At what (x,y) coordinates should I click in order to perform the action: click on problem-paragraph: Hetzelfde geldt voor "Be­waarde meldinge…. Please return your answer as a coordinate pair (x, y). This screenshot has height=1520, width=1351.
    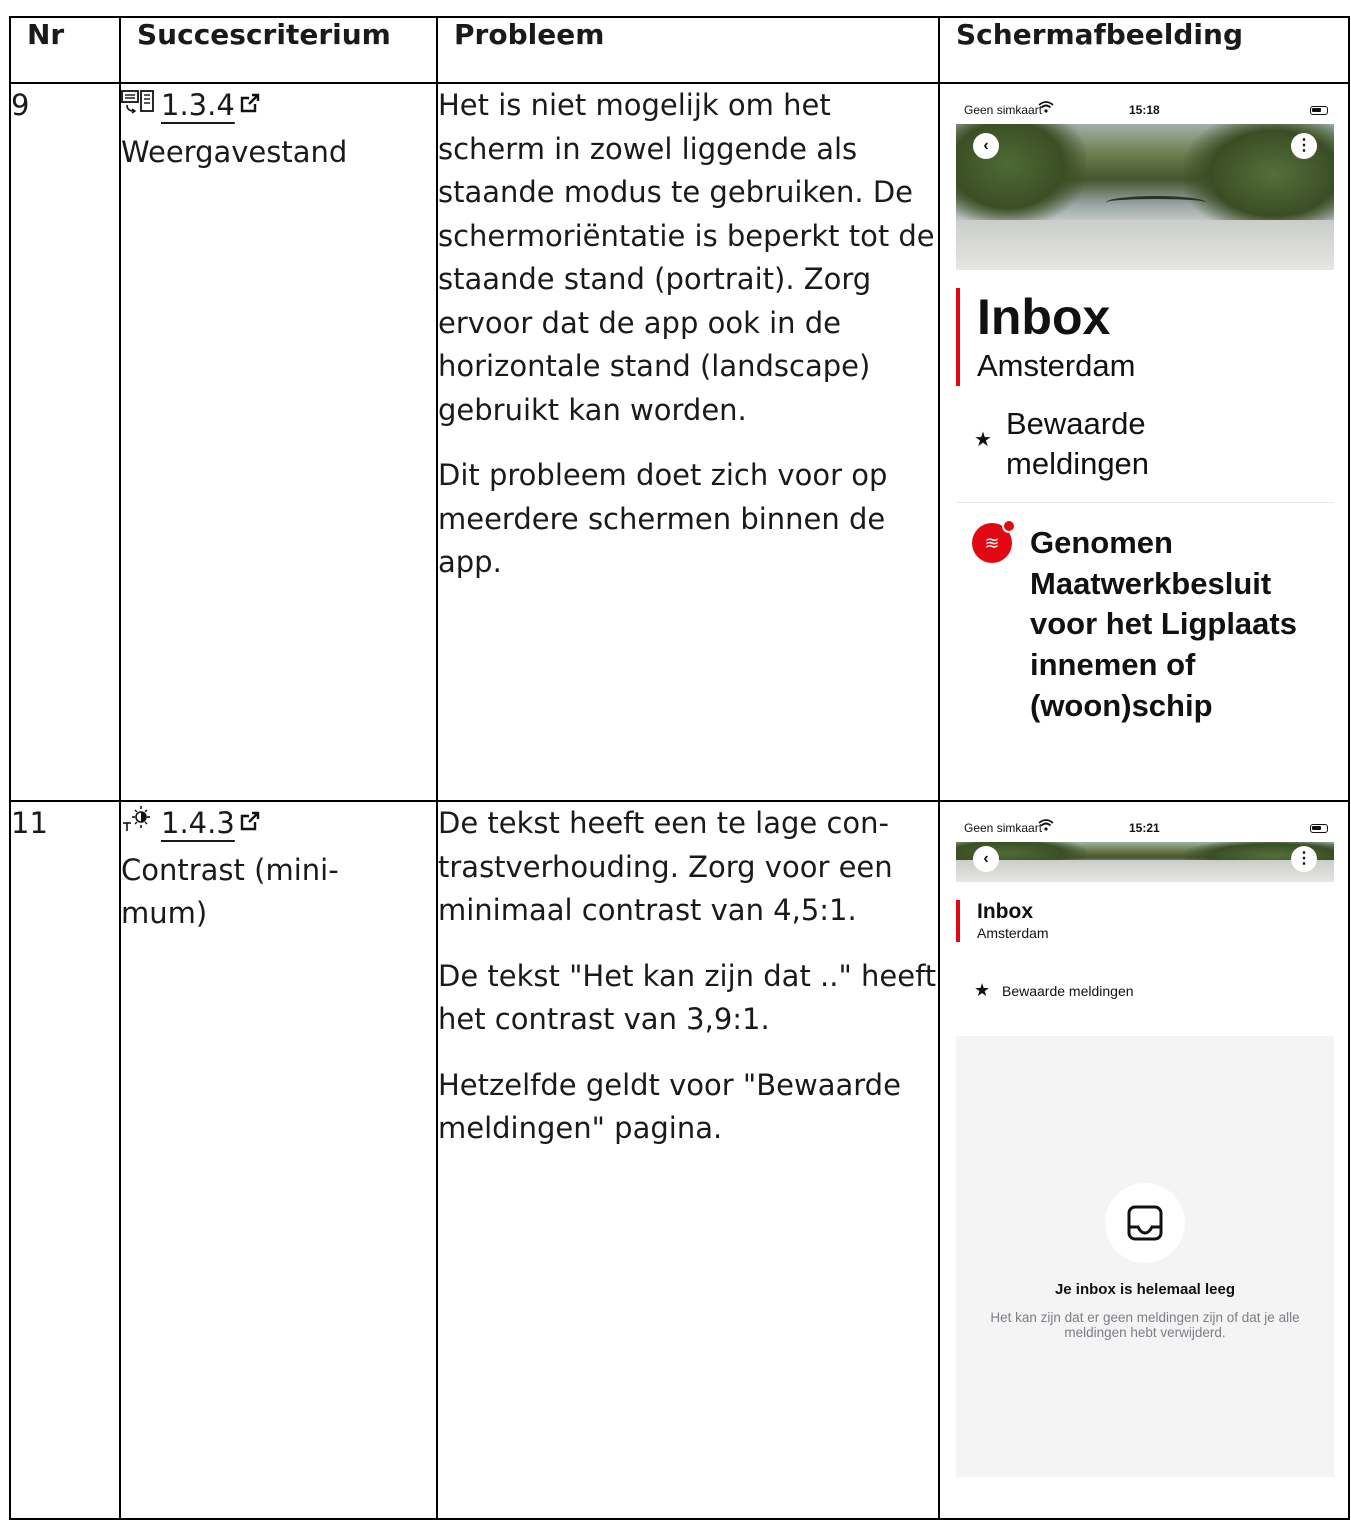
    Looking at the image, I should click on (669, 1106).